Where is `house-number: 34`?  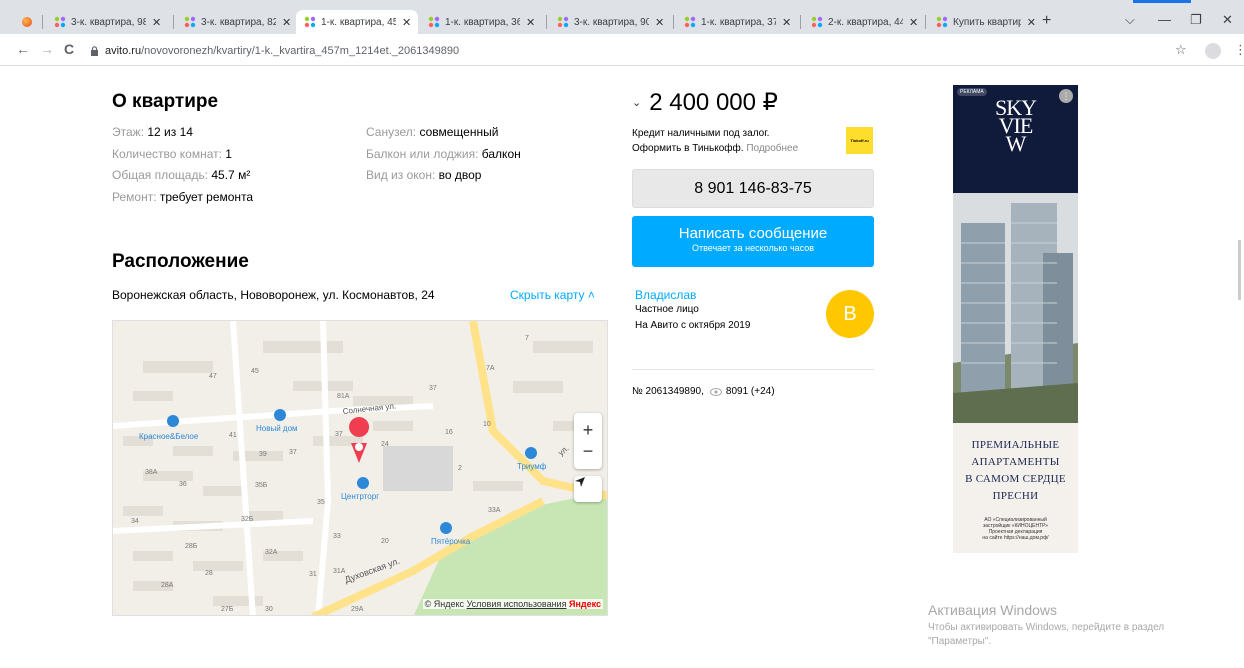 house-number: 34 is located at coordinates (135, 521).